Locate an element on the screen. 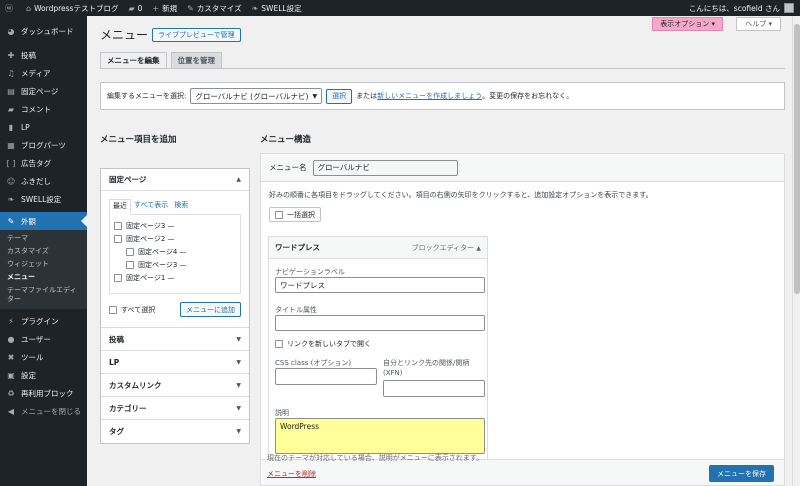  menu-structure-heading: メニュー構造 is located at coordinates (286, 140).